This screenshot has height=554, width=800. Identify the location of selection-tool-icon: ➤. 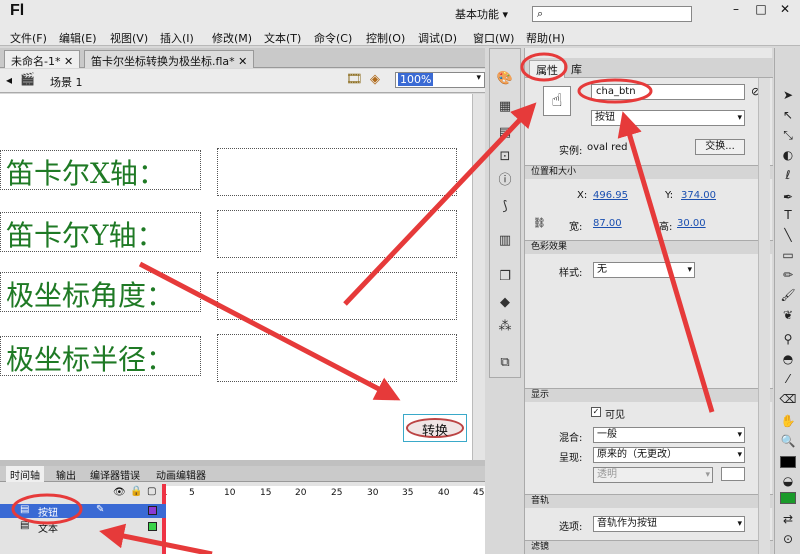
(788, 95).